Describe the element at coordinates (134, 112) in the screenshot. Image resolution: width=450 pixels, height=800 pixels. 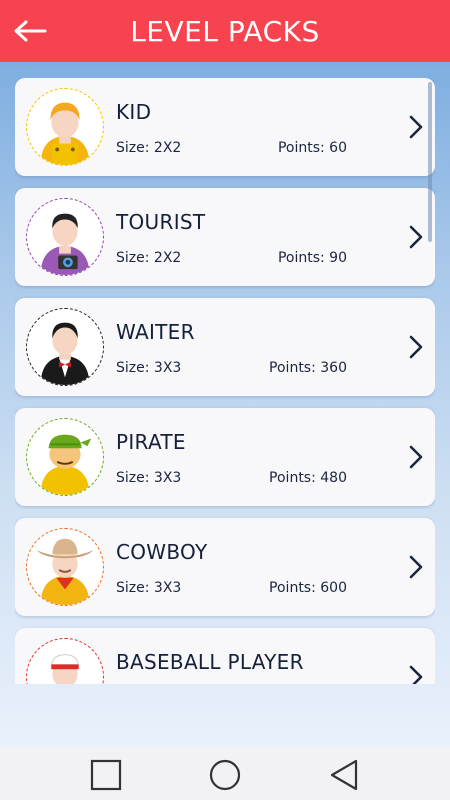
I see `pack-name: KID` at that location.